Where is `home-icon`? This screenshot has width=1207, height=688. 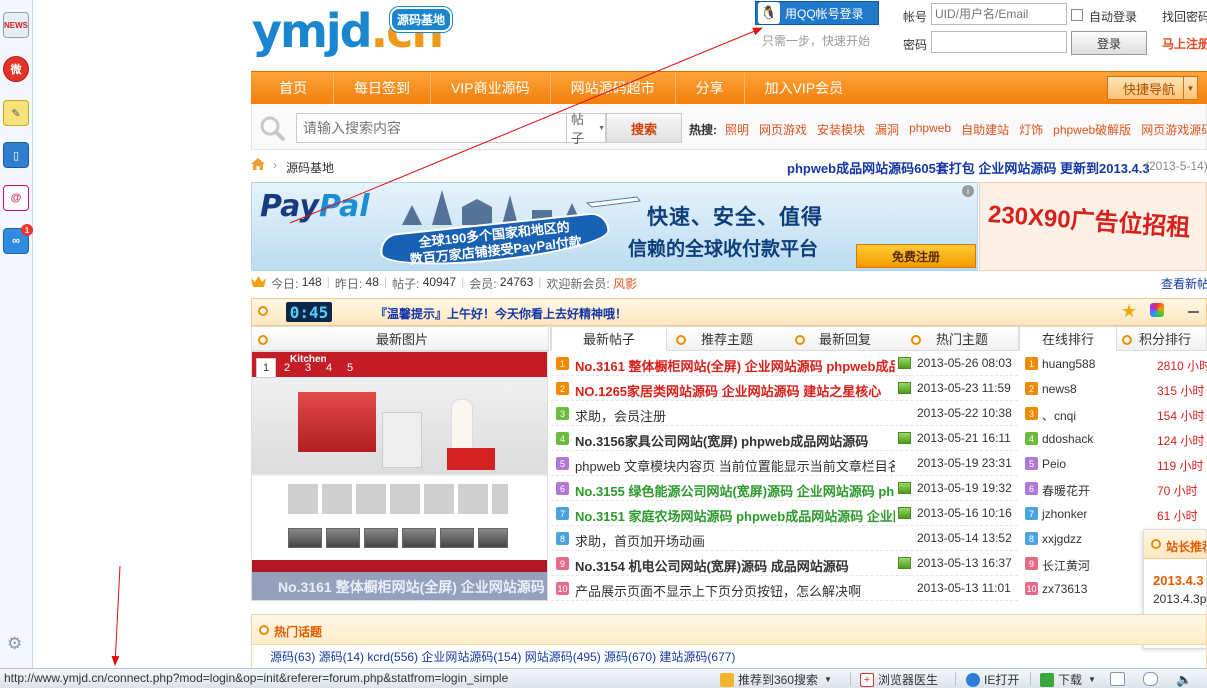 home-icon is located at coordinates (258, 164).